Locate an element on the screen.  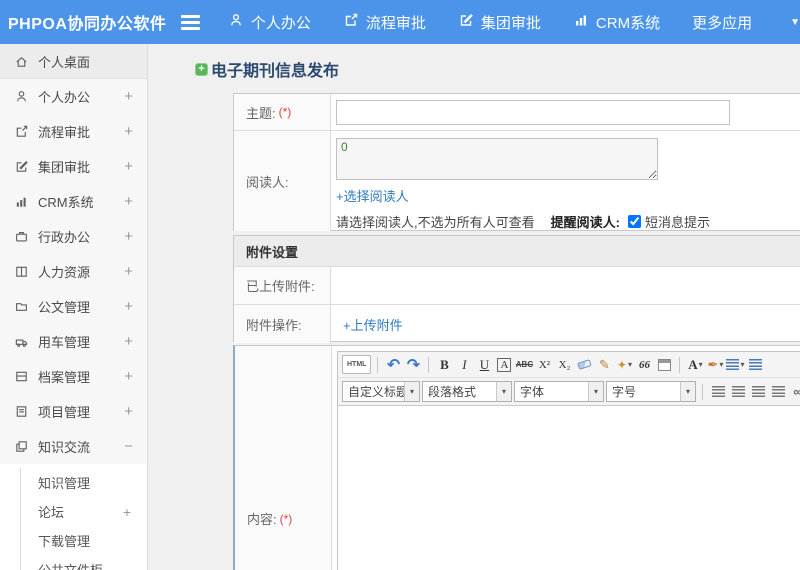
insert-link-button: ∞ is located at coordinates (794, 391).